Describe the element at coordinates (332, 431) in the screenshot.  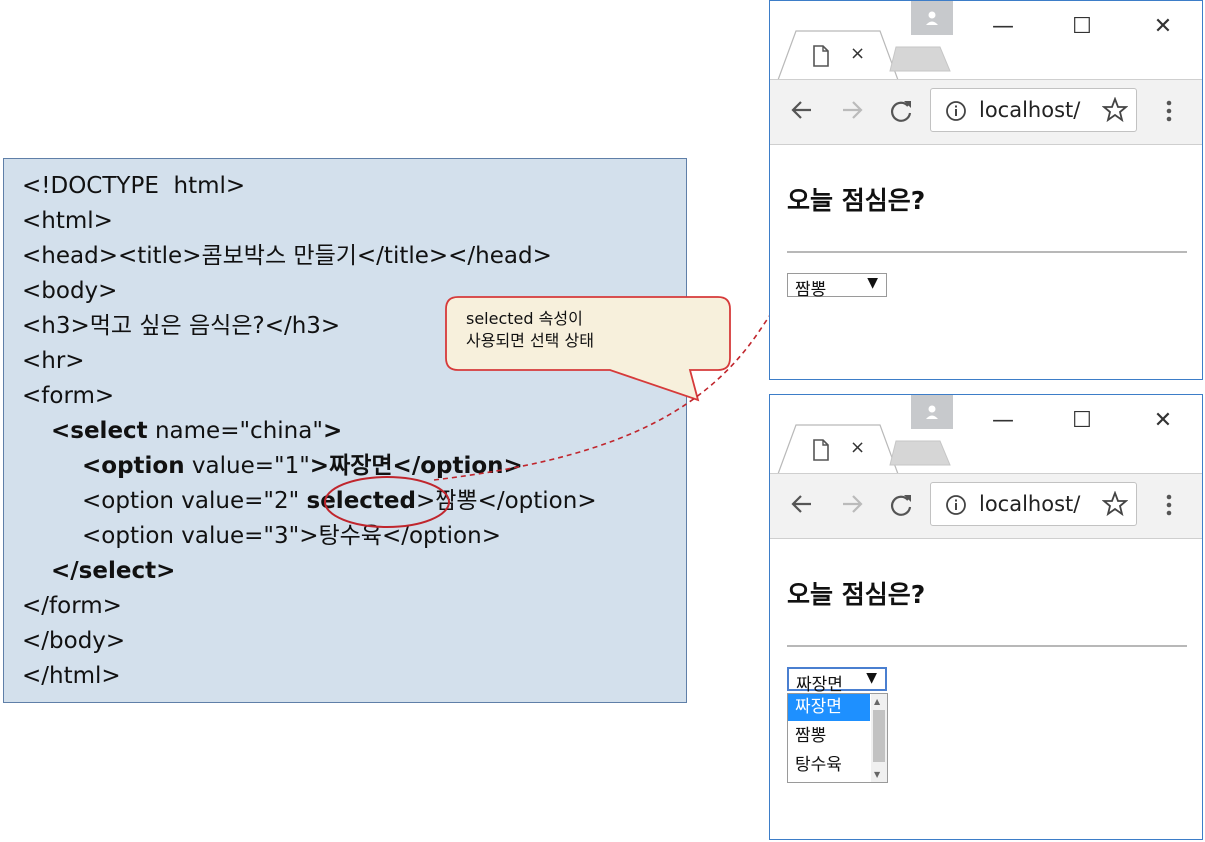
I see `code-select-close-bracket: >` at that location.